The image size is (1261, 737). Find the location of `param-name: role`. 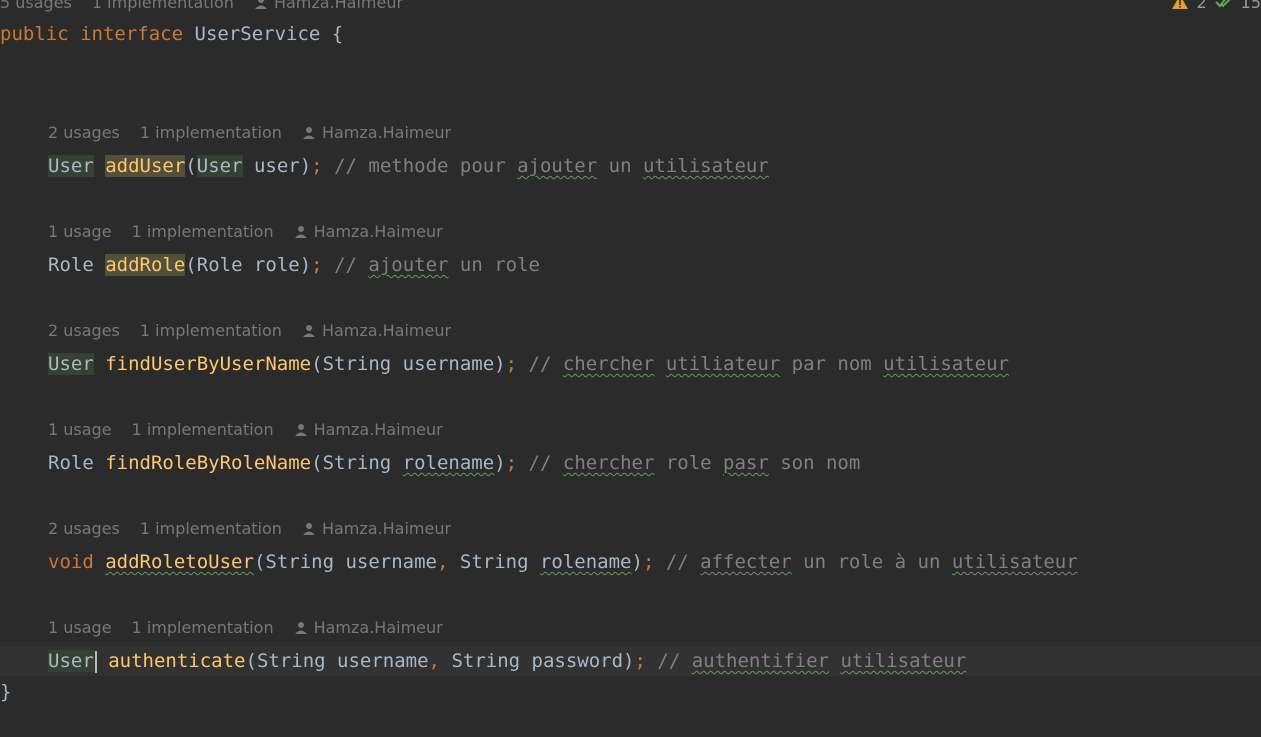

param-name: role is located at coordinates (271, 265).